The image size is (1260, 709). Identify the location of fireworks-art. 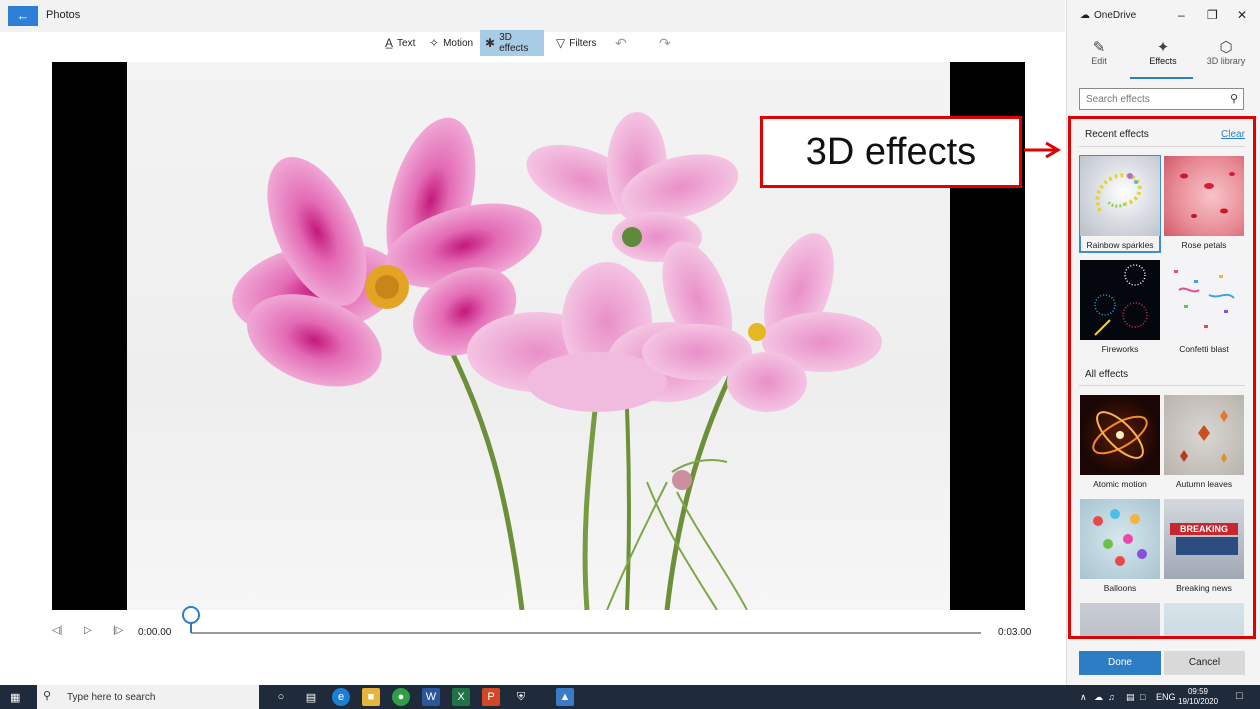
(1121, 300).